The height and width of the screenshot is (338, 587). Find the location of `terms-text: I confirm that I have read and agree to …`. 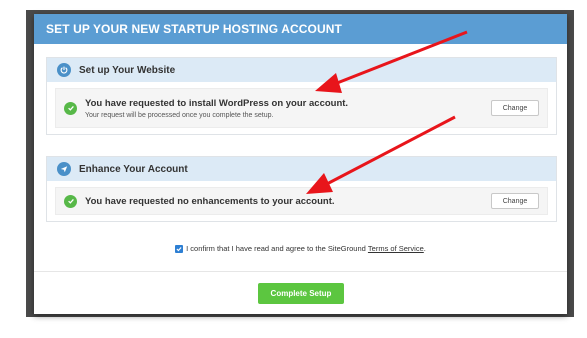

terms-text: I confirm that I have read and agree to … is located at coordinates (276, 248).